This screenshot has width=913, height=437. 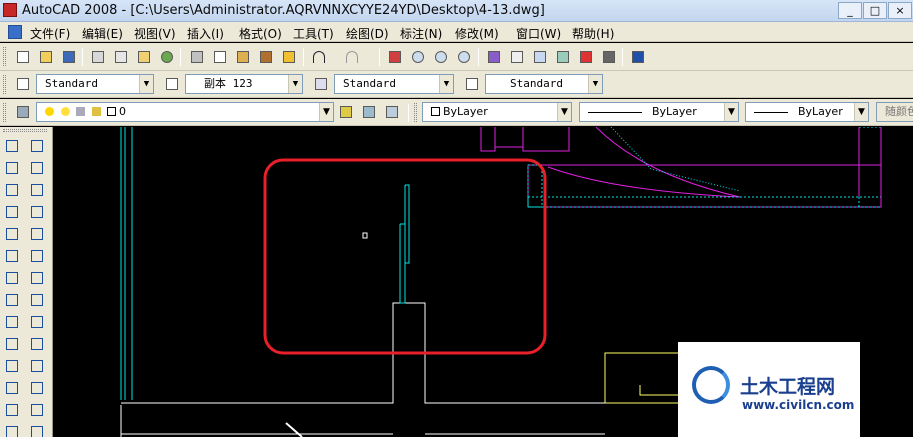 I want to click on circle-icon, so click(x=12, y=278).